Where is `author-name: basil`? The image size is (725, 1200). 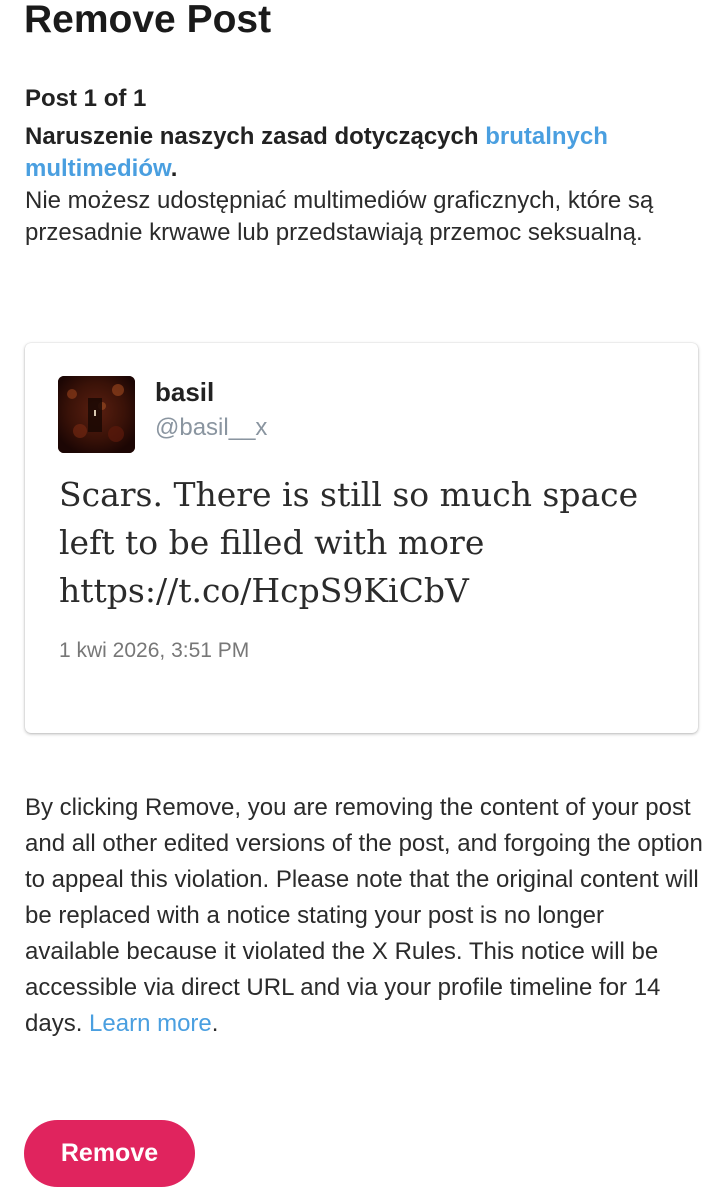 author-name: basil is located at coordinates (185, 392).